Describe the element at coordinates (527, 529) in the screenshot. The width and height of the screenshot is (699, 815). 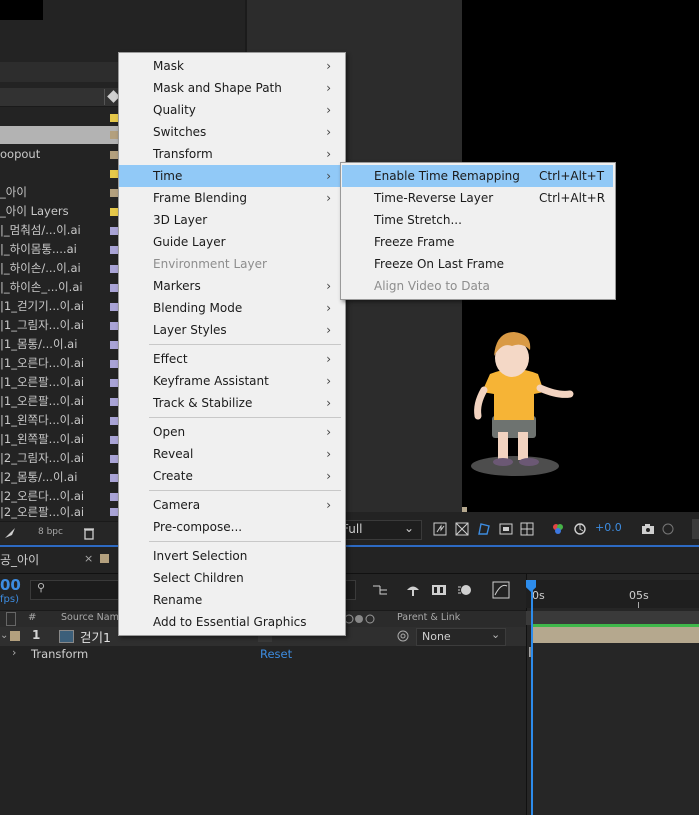
I see `grid-guides-icon` at that location.